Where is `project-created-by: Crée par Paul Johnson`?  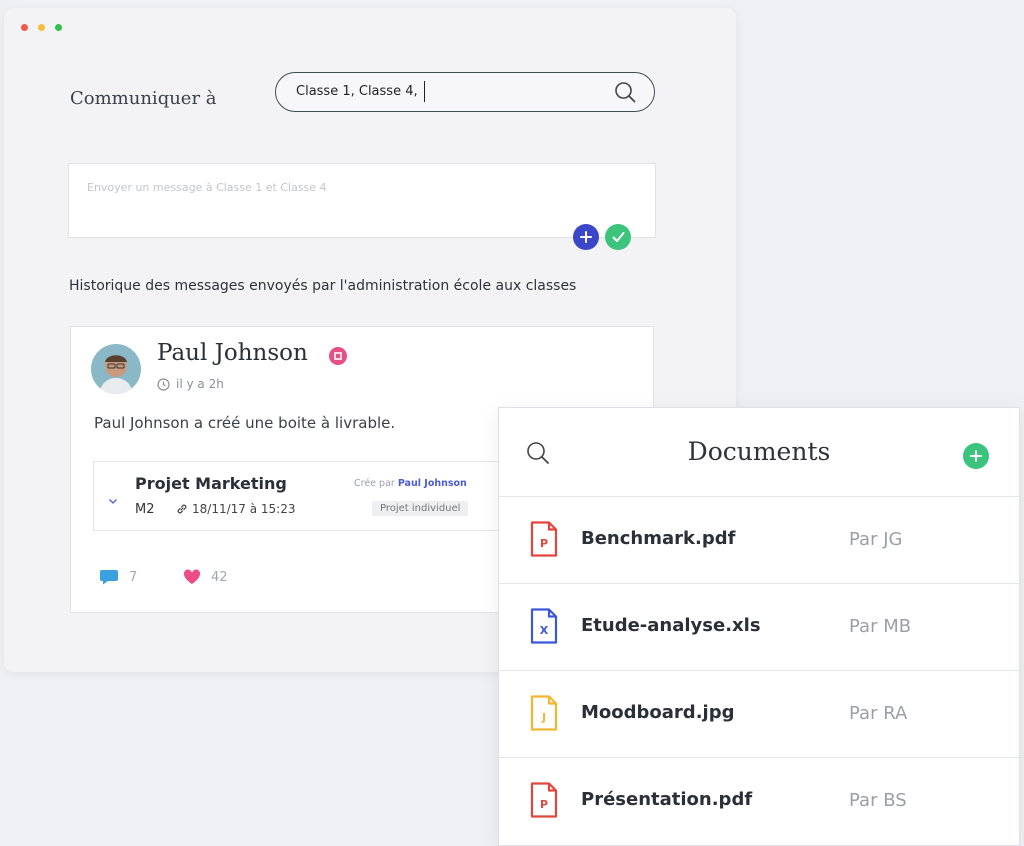 project-created-by: Crée par Paul Johnson is located at coordinates (410, 483).